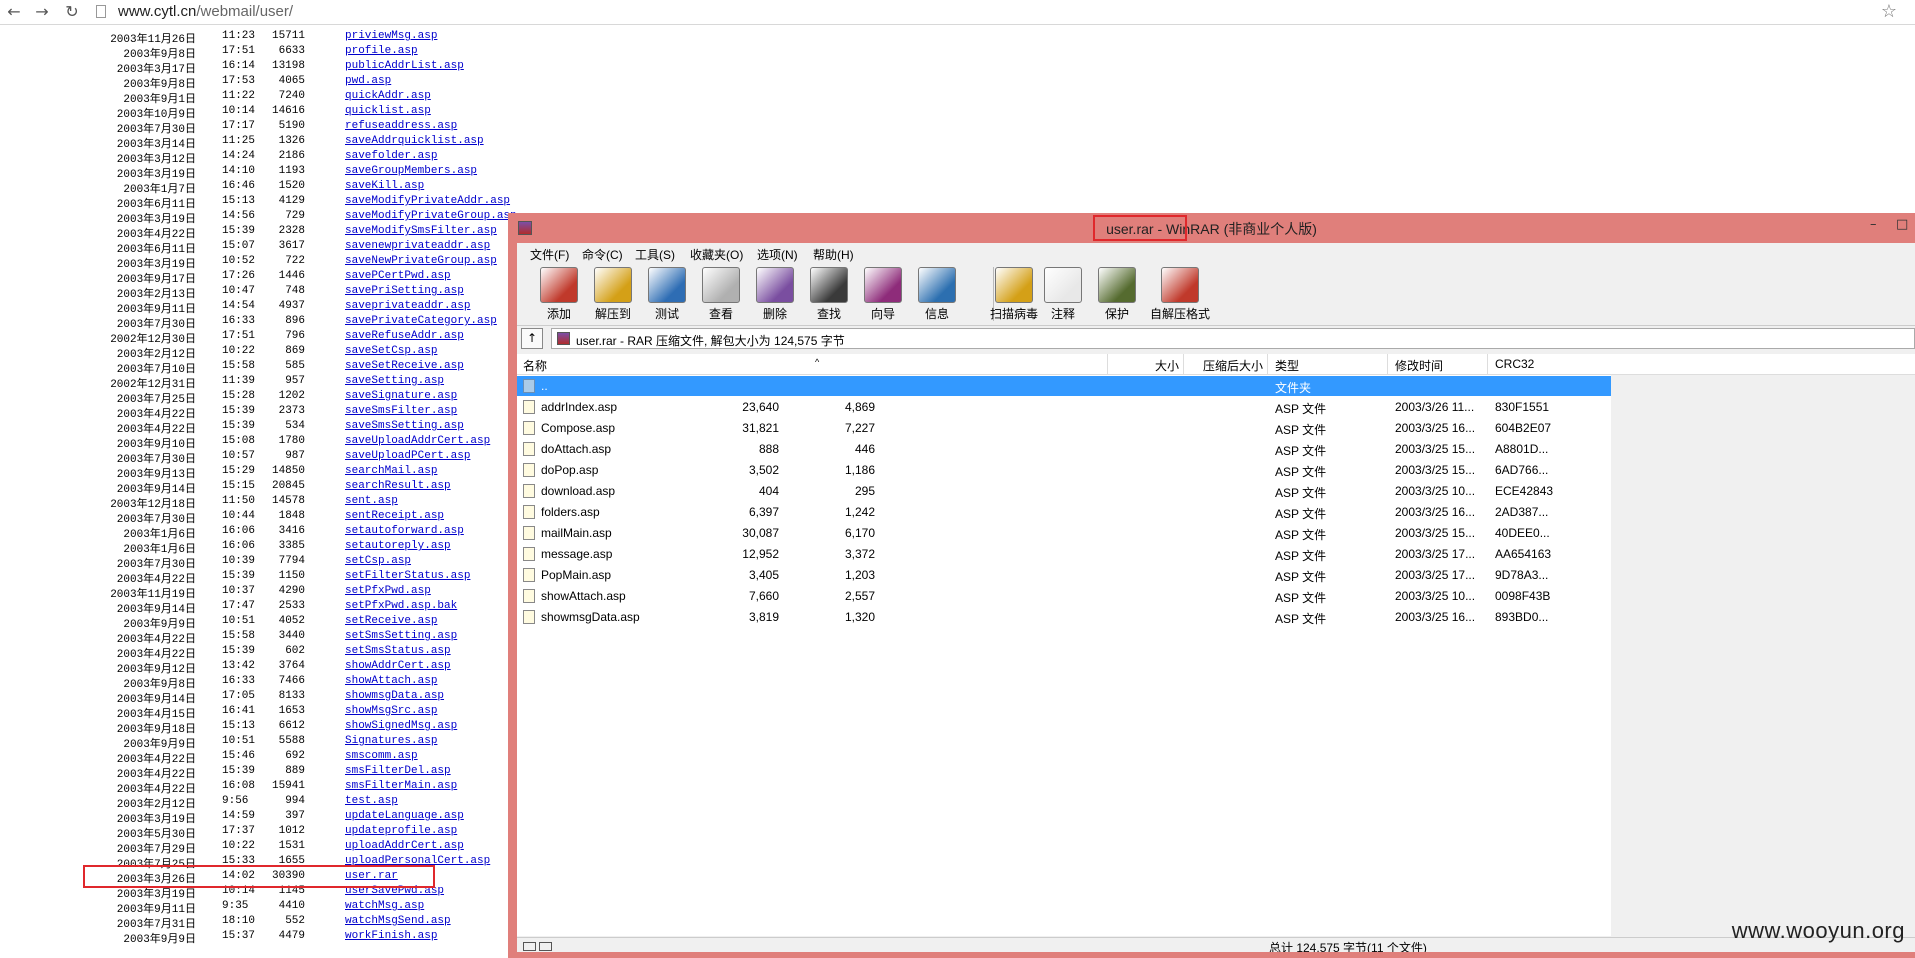 This screenshot has width=1915, height=958. What do you see at coordinates (1419, 365) in the screenshot?
I see `col-modified: 修改时间` at bounding box center [1419, 365].